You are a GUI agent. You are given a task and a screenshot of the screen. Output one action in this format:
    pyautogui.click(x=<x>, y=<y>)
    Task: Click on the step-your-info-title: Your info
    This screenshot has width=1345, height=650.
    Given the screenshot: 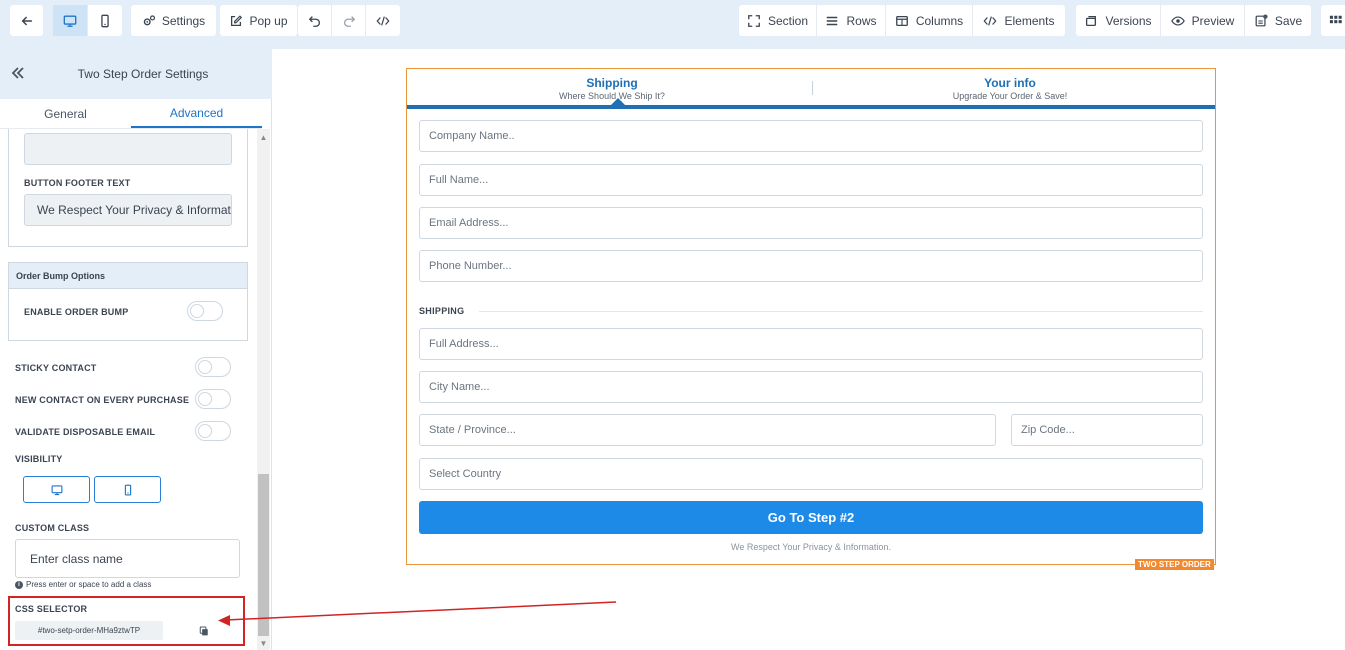 What is the action you would take?
    pyautogui.click(x=1010, y=83)
    